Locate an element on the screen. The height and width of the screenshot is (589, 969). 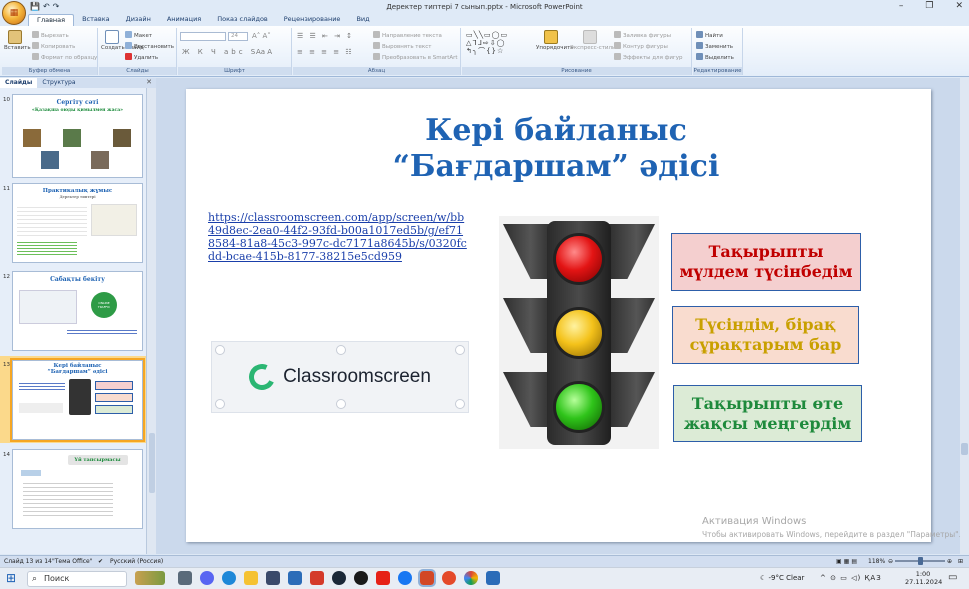
taskbar-search: ⌕ Поиск is located at coordinates (77, 579).